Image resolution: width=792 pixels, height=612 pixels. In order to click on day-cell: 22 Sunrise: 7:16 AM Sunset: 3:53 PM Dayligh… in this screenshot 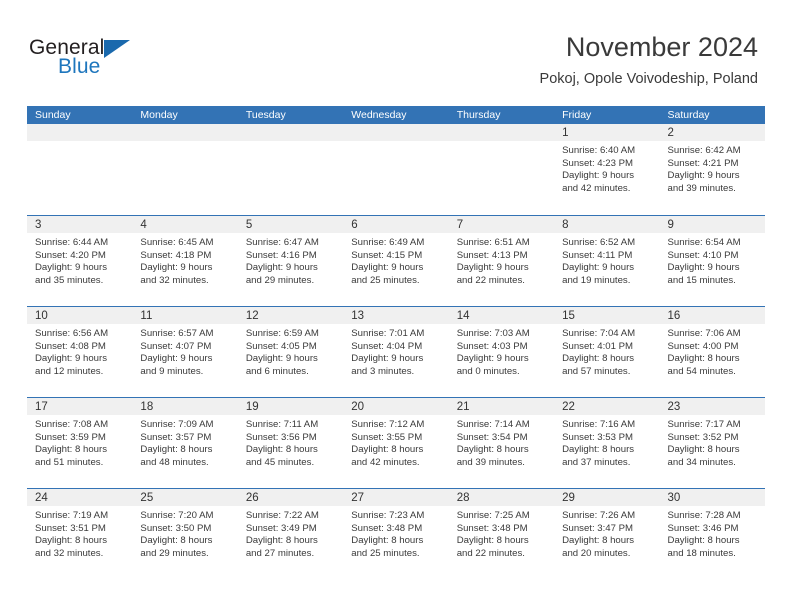, I will do `click(607, 443)`.